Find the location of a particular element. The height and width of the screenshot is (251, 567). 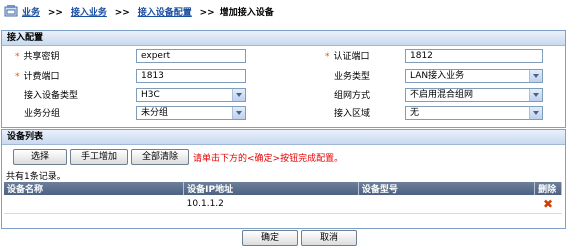

device-name-cell is located at coordinates (94, 204).